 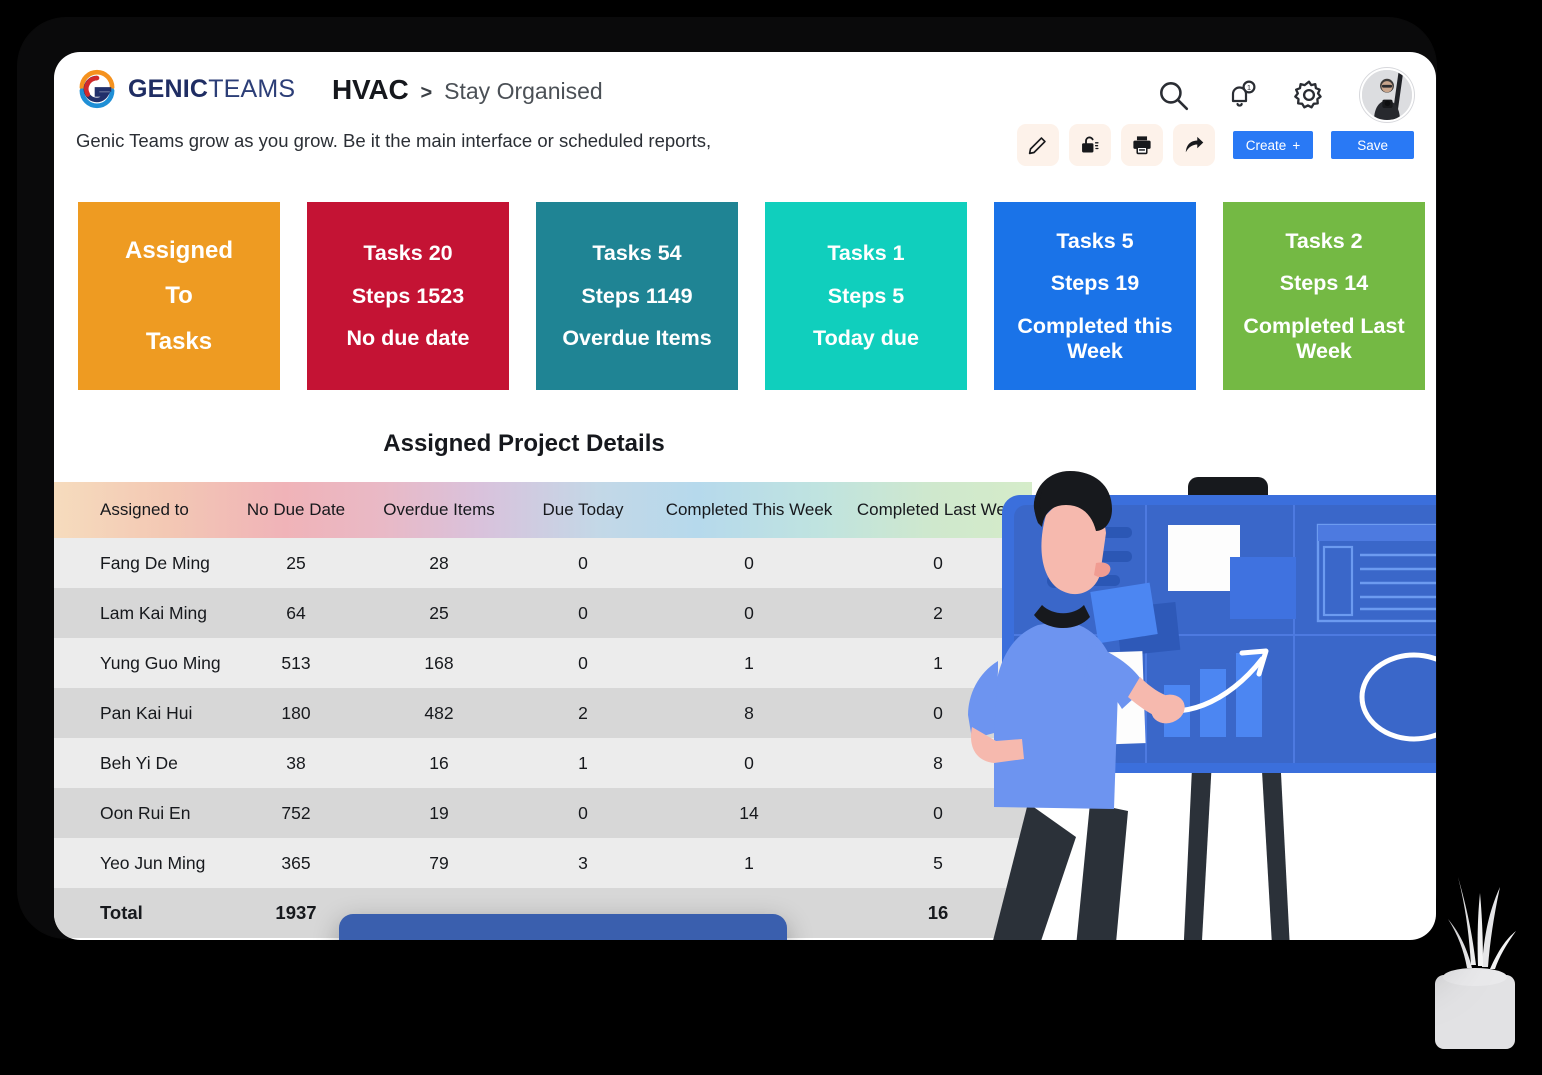 I want to click on cell: 38, so click(x=296, y=762).